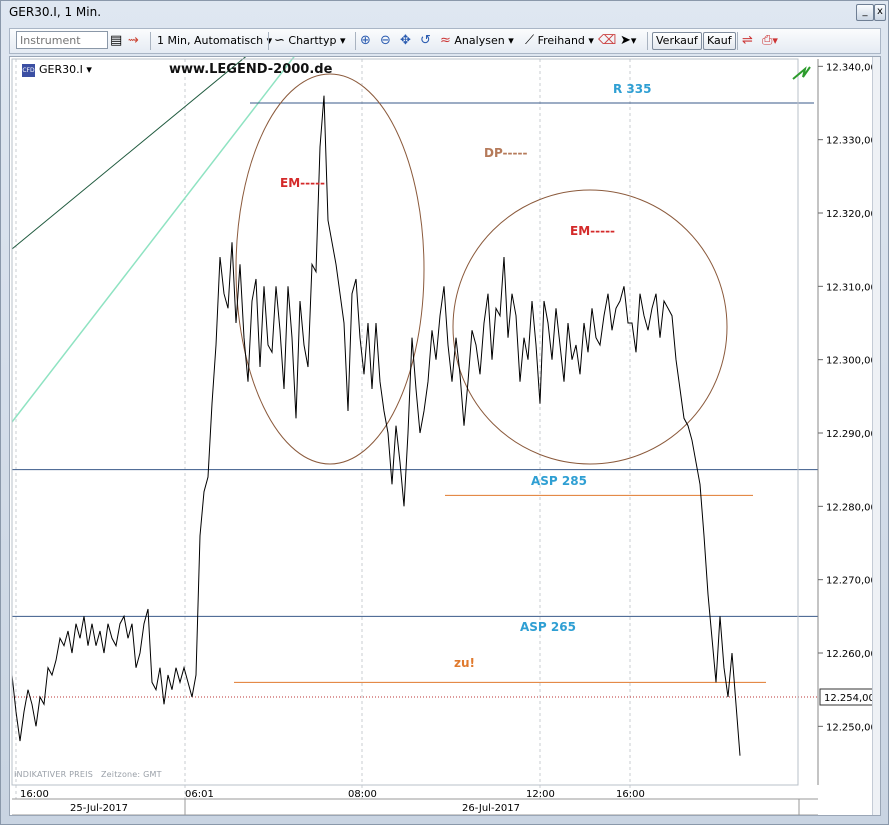  What do you see at coordinates (880, 12) in the screenshot?
I see `close-button: x` at bounding box center [880, 12].